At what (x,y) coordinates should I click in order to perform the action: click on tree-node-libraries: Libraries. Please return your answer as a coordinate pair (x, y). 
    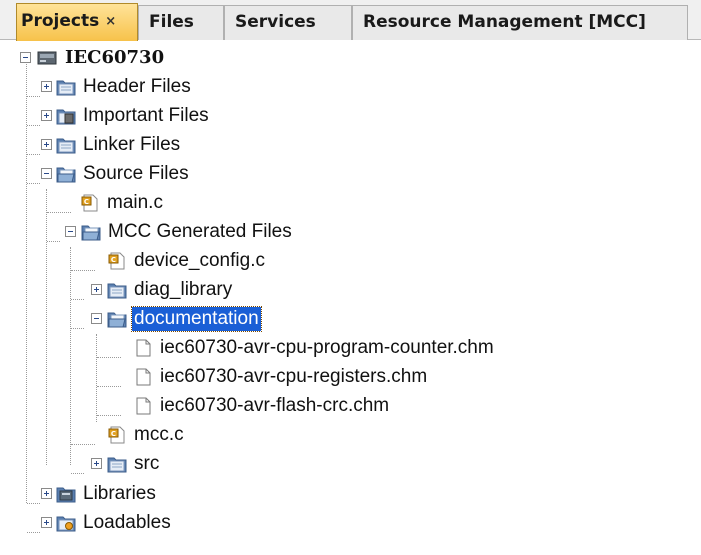
    Looking at the image, I should click on (350, 494).